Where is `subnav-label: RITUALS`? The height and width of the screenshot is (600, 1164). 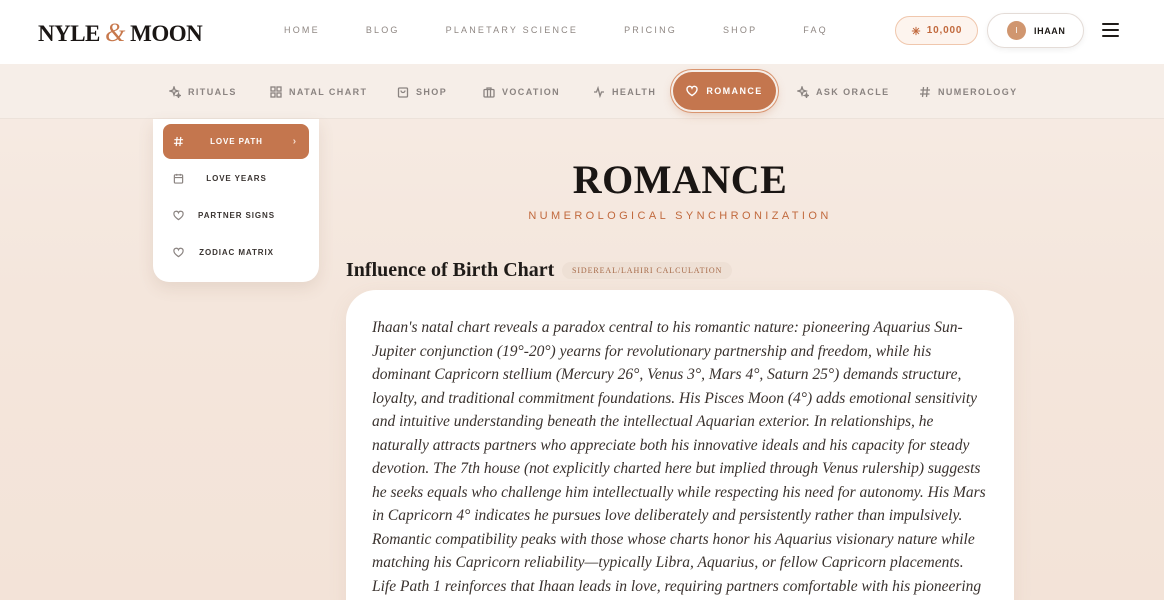 subnav-label: RITUALS is located at coordinates (212, 92).